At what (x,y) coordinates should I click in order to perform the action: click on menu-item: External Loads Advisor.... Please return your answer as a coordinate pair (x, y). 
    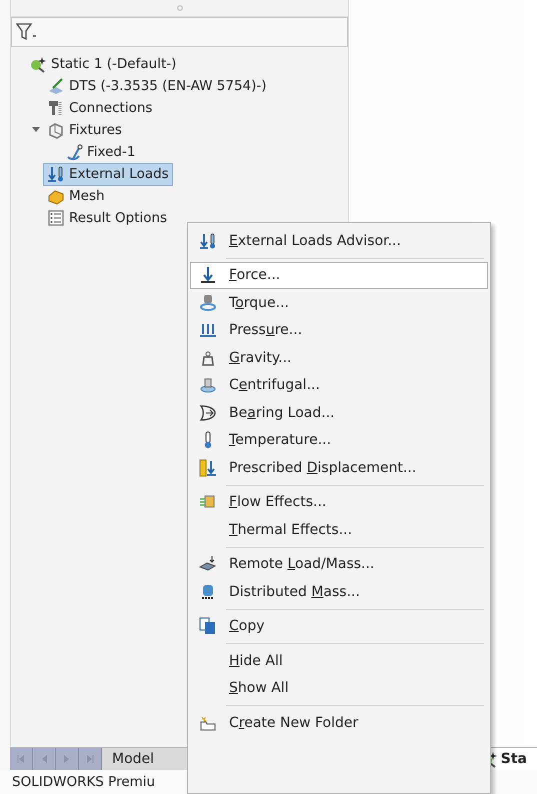
    Looking at the image, I should click on (339, 240).